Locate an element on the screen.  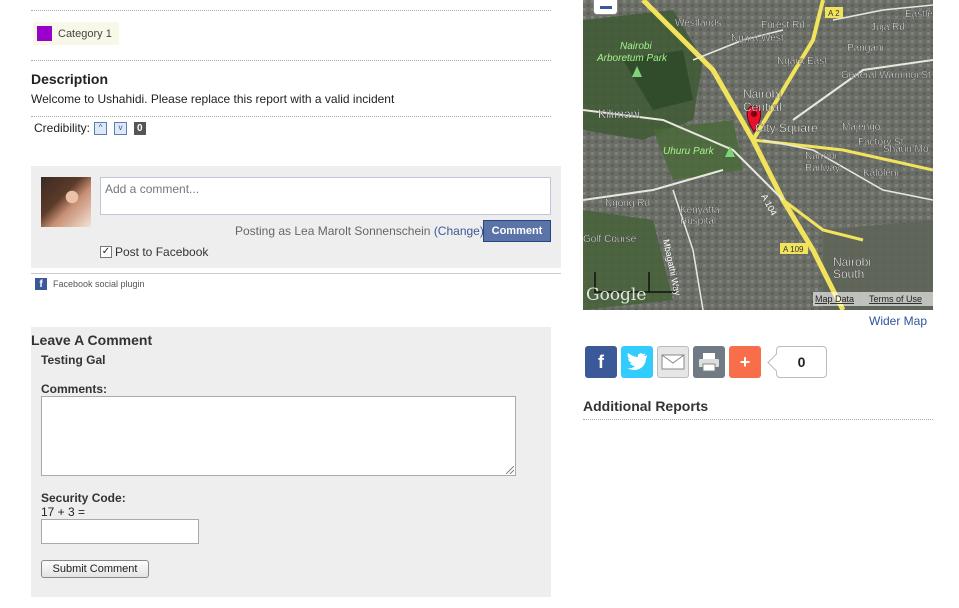
map-data-link: Map Data is located at coordinates (834, 299).